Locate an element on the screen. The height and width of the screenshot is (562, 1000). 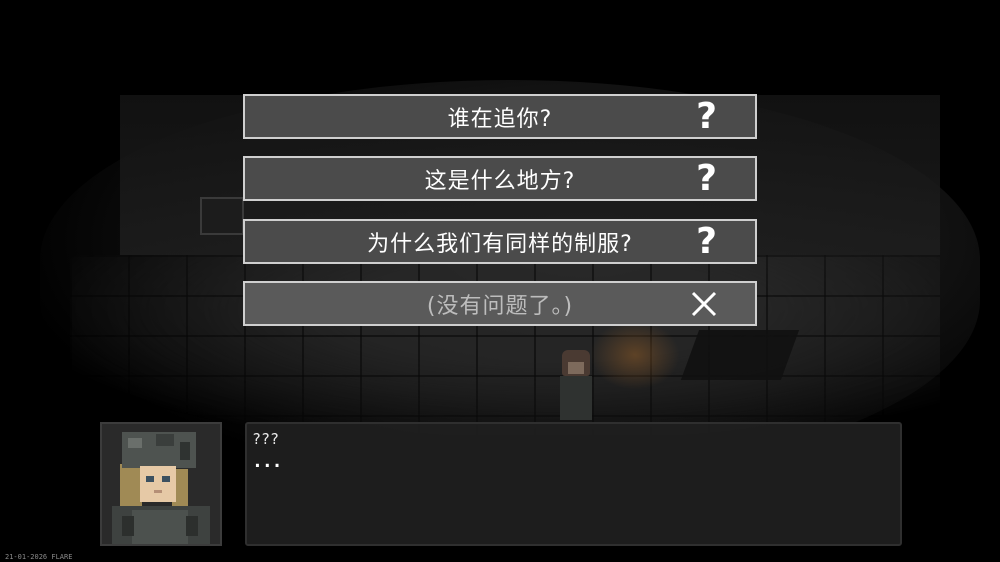
floor-hatch is located at coordinates (740, 355).